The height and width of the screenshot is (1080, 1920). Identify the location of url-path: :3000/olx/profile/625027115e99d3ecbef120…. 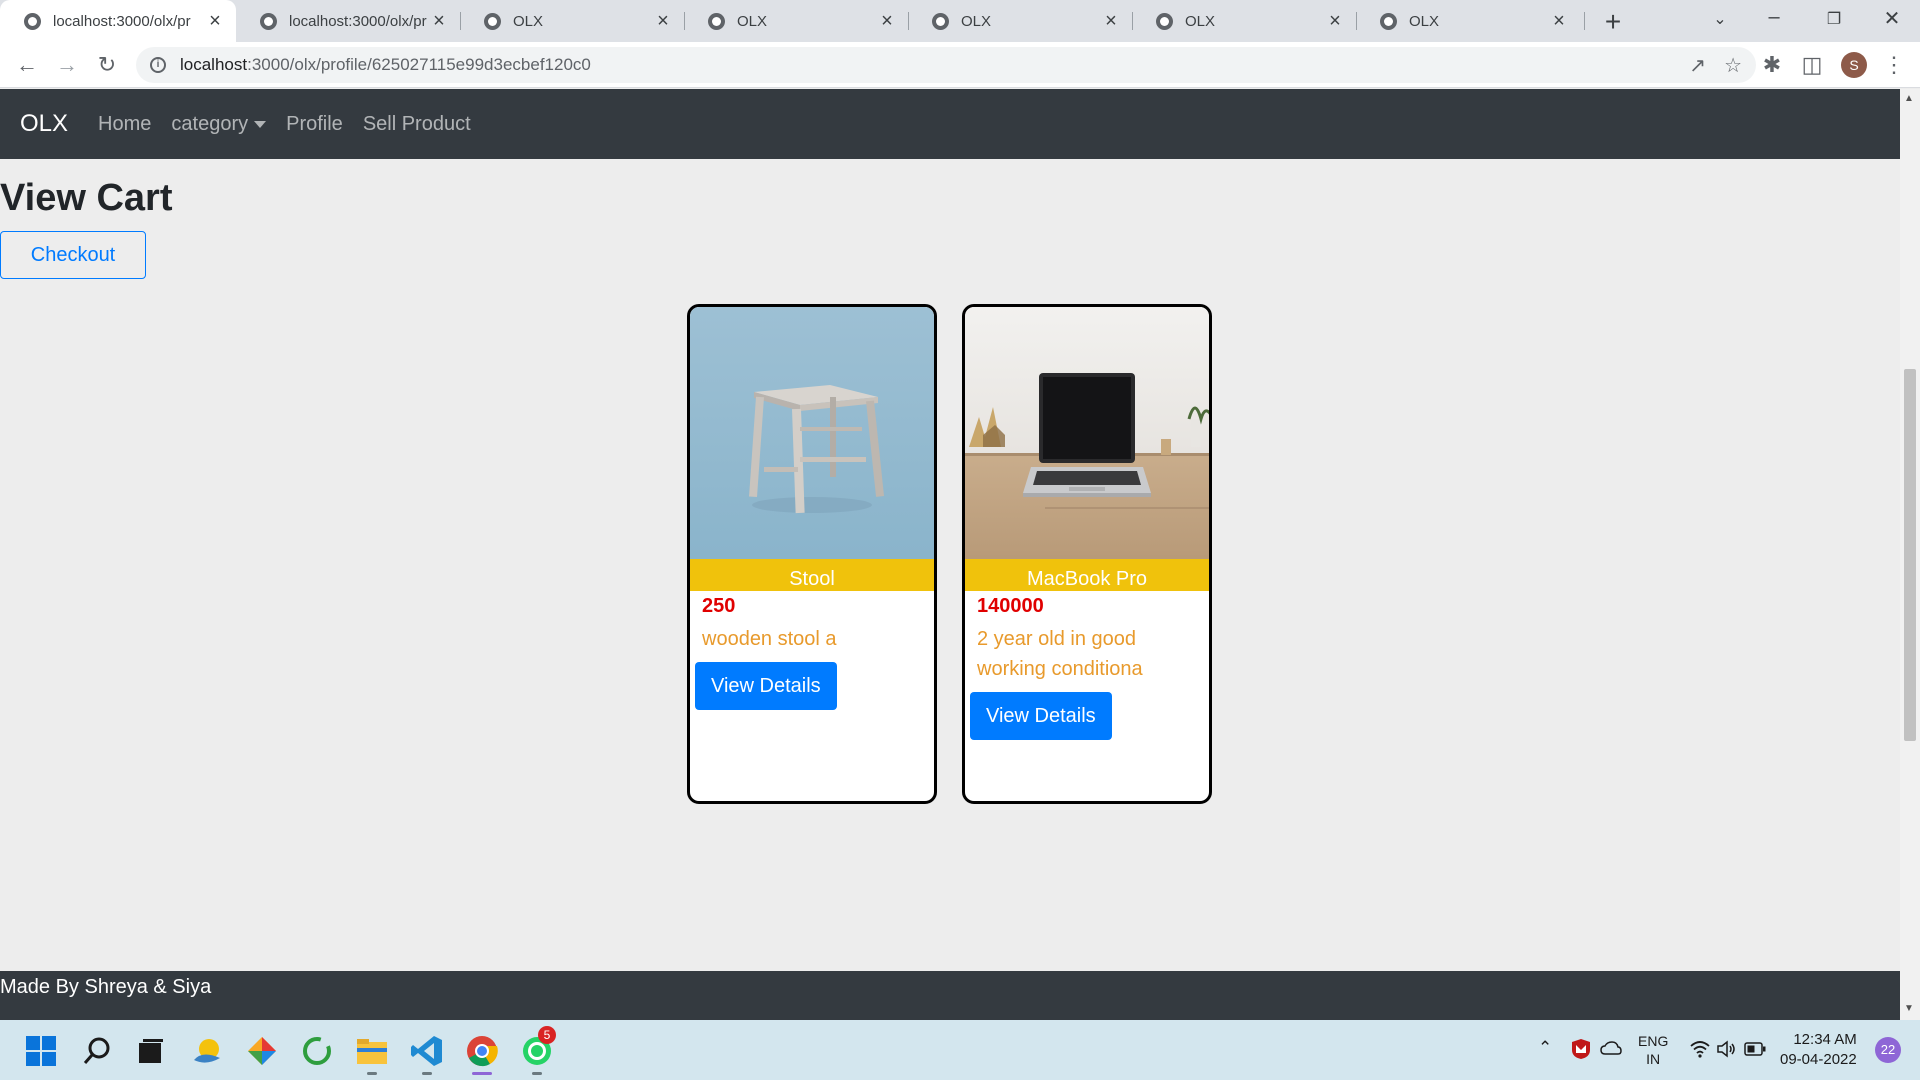
(419, 64).